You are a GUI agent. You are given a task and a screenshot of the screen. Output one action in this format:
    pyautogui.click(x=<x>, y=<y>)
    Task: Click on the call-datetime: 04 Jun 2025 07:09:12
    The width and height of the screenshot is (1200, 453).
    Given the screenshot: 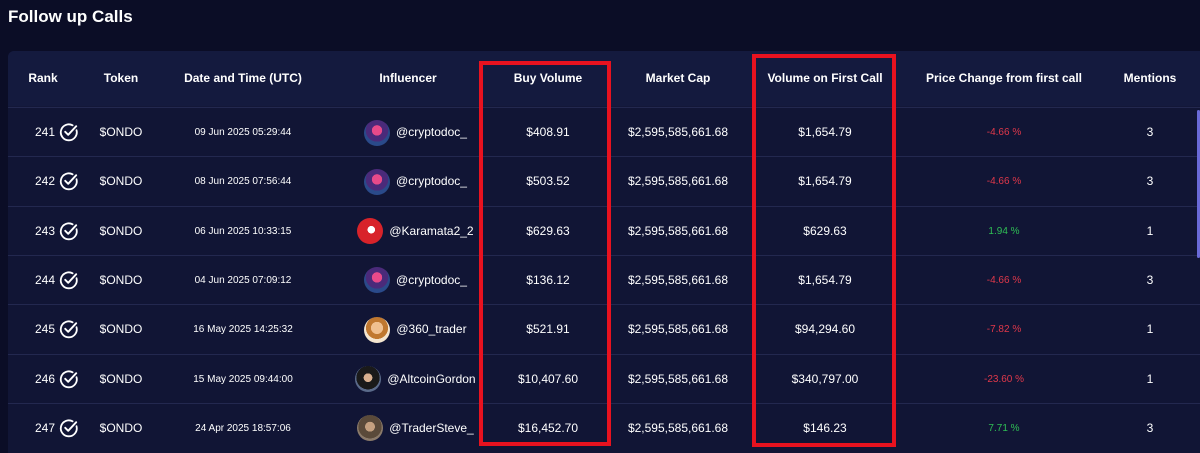 What is the action you would take?
    pyautogui.click(x=243, y=280)
    